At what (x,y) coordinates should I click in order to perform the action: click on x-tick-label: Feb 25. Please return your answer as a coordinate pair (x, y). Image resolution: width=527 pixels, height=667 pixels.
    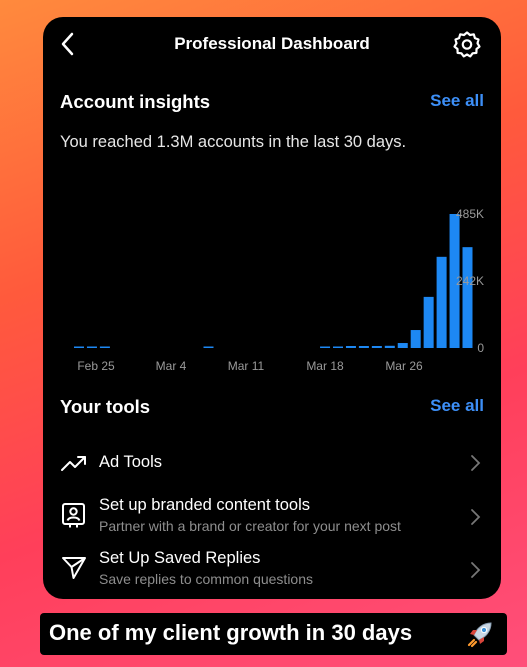
    Looking at the image, I should click on (96, 366).